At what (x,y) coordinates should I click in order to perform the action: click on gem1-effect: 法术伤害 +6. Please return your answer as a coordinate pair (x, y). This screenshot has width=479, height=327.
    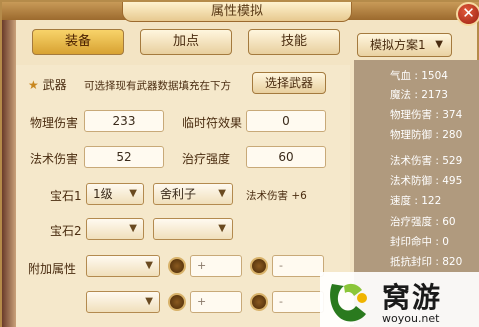
    Looking at the image, I should click on (276, 196).